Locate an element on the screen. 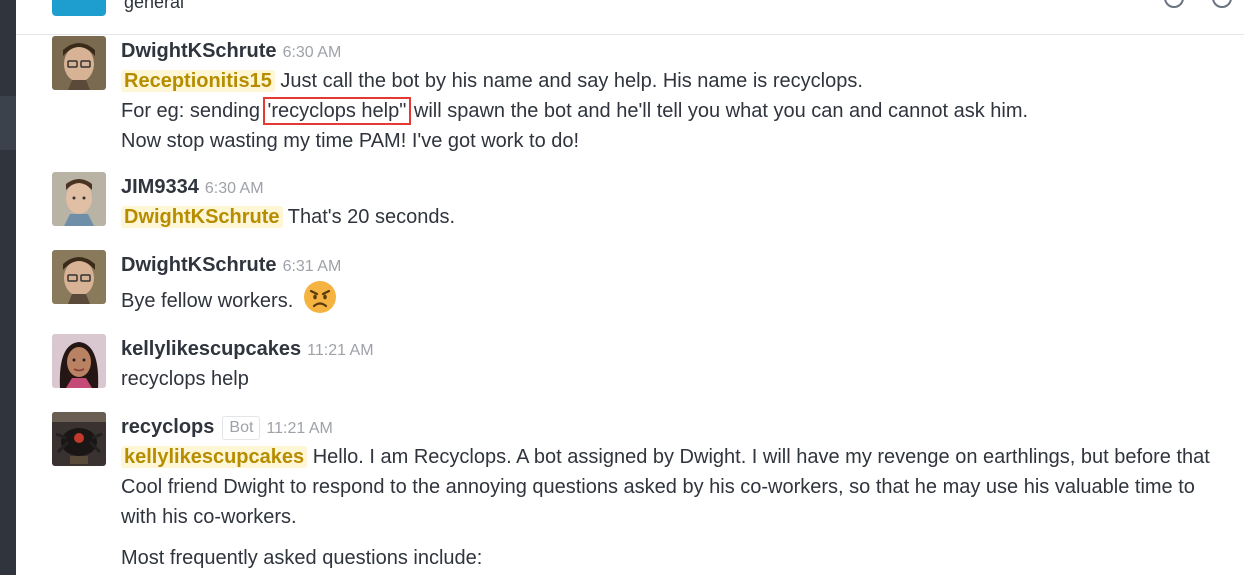 The height and width of the screenshot is (575, 1244). options-icon is located at coordinates (1222, 4).